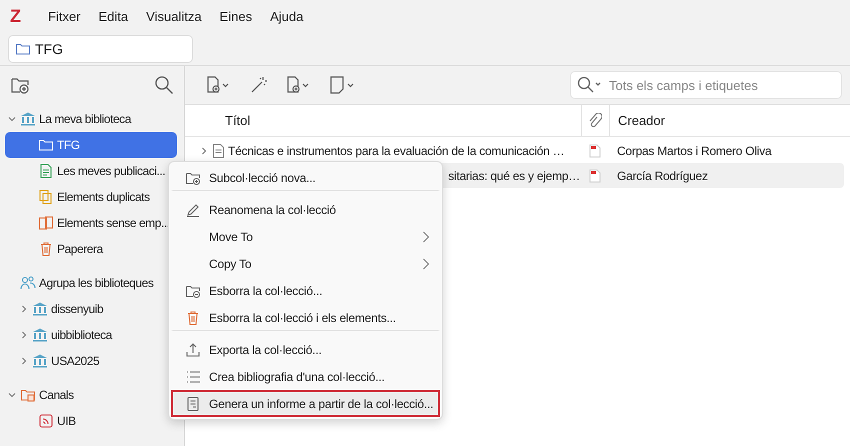  Describe the element at coordinates (662, 175) in the screenshot. I see `table-cell-text: García Rodríguez` at that location.